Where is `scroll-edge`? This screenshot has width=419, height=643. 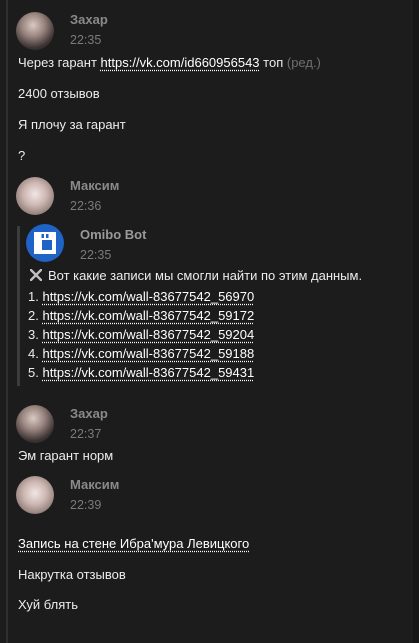 scroll-edge is located at coordinates (416, 321).